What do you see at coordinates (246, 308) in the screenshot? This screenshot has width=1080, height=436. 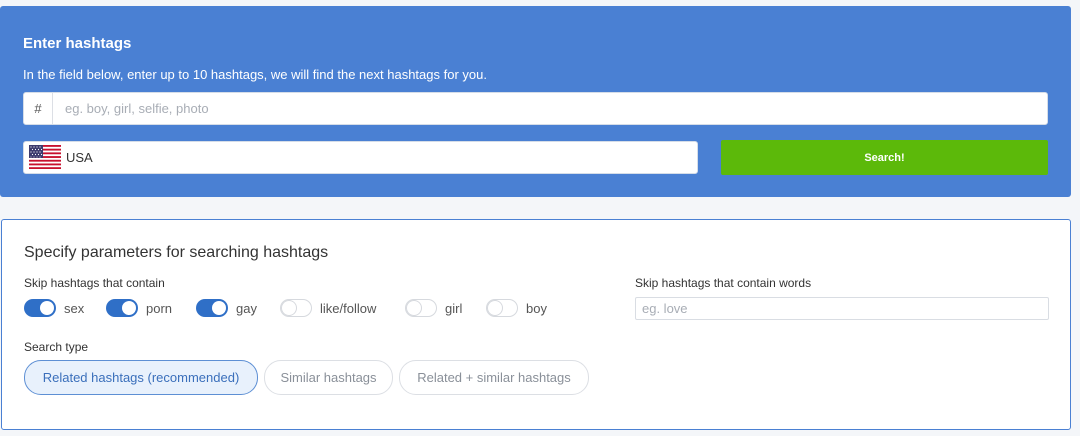 I see `toggle-label: gay` at bounding box center [246, 308].